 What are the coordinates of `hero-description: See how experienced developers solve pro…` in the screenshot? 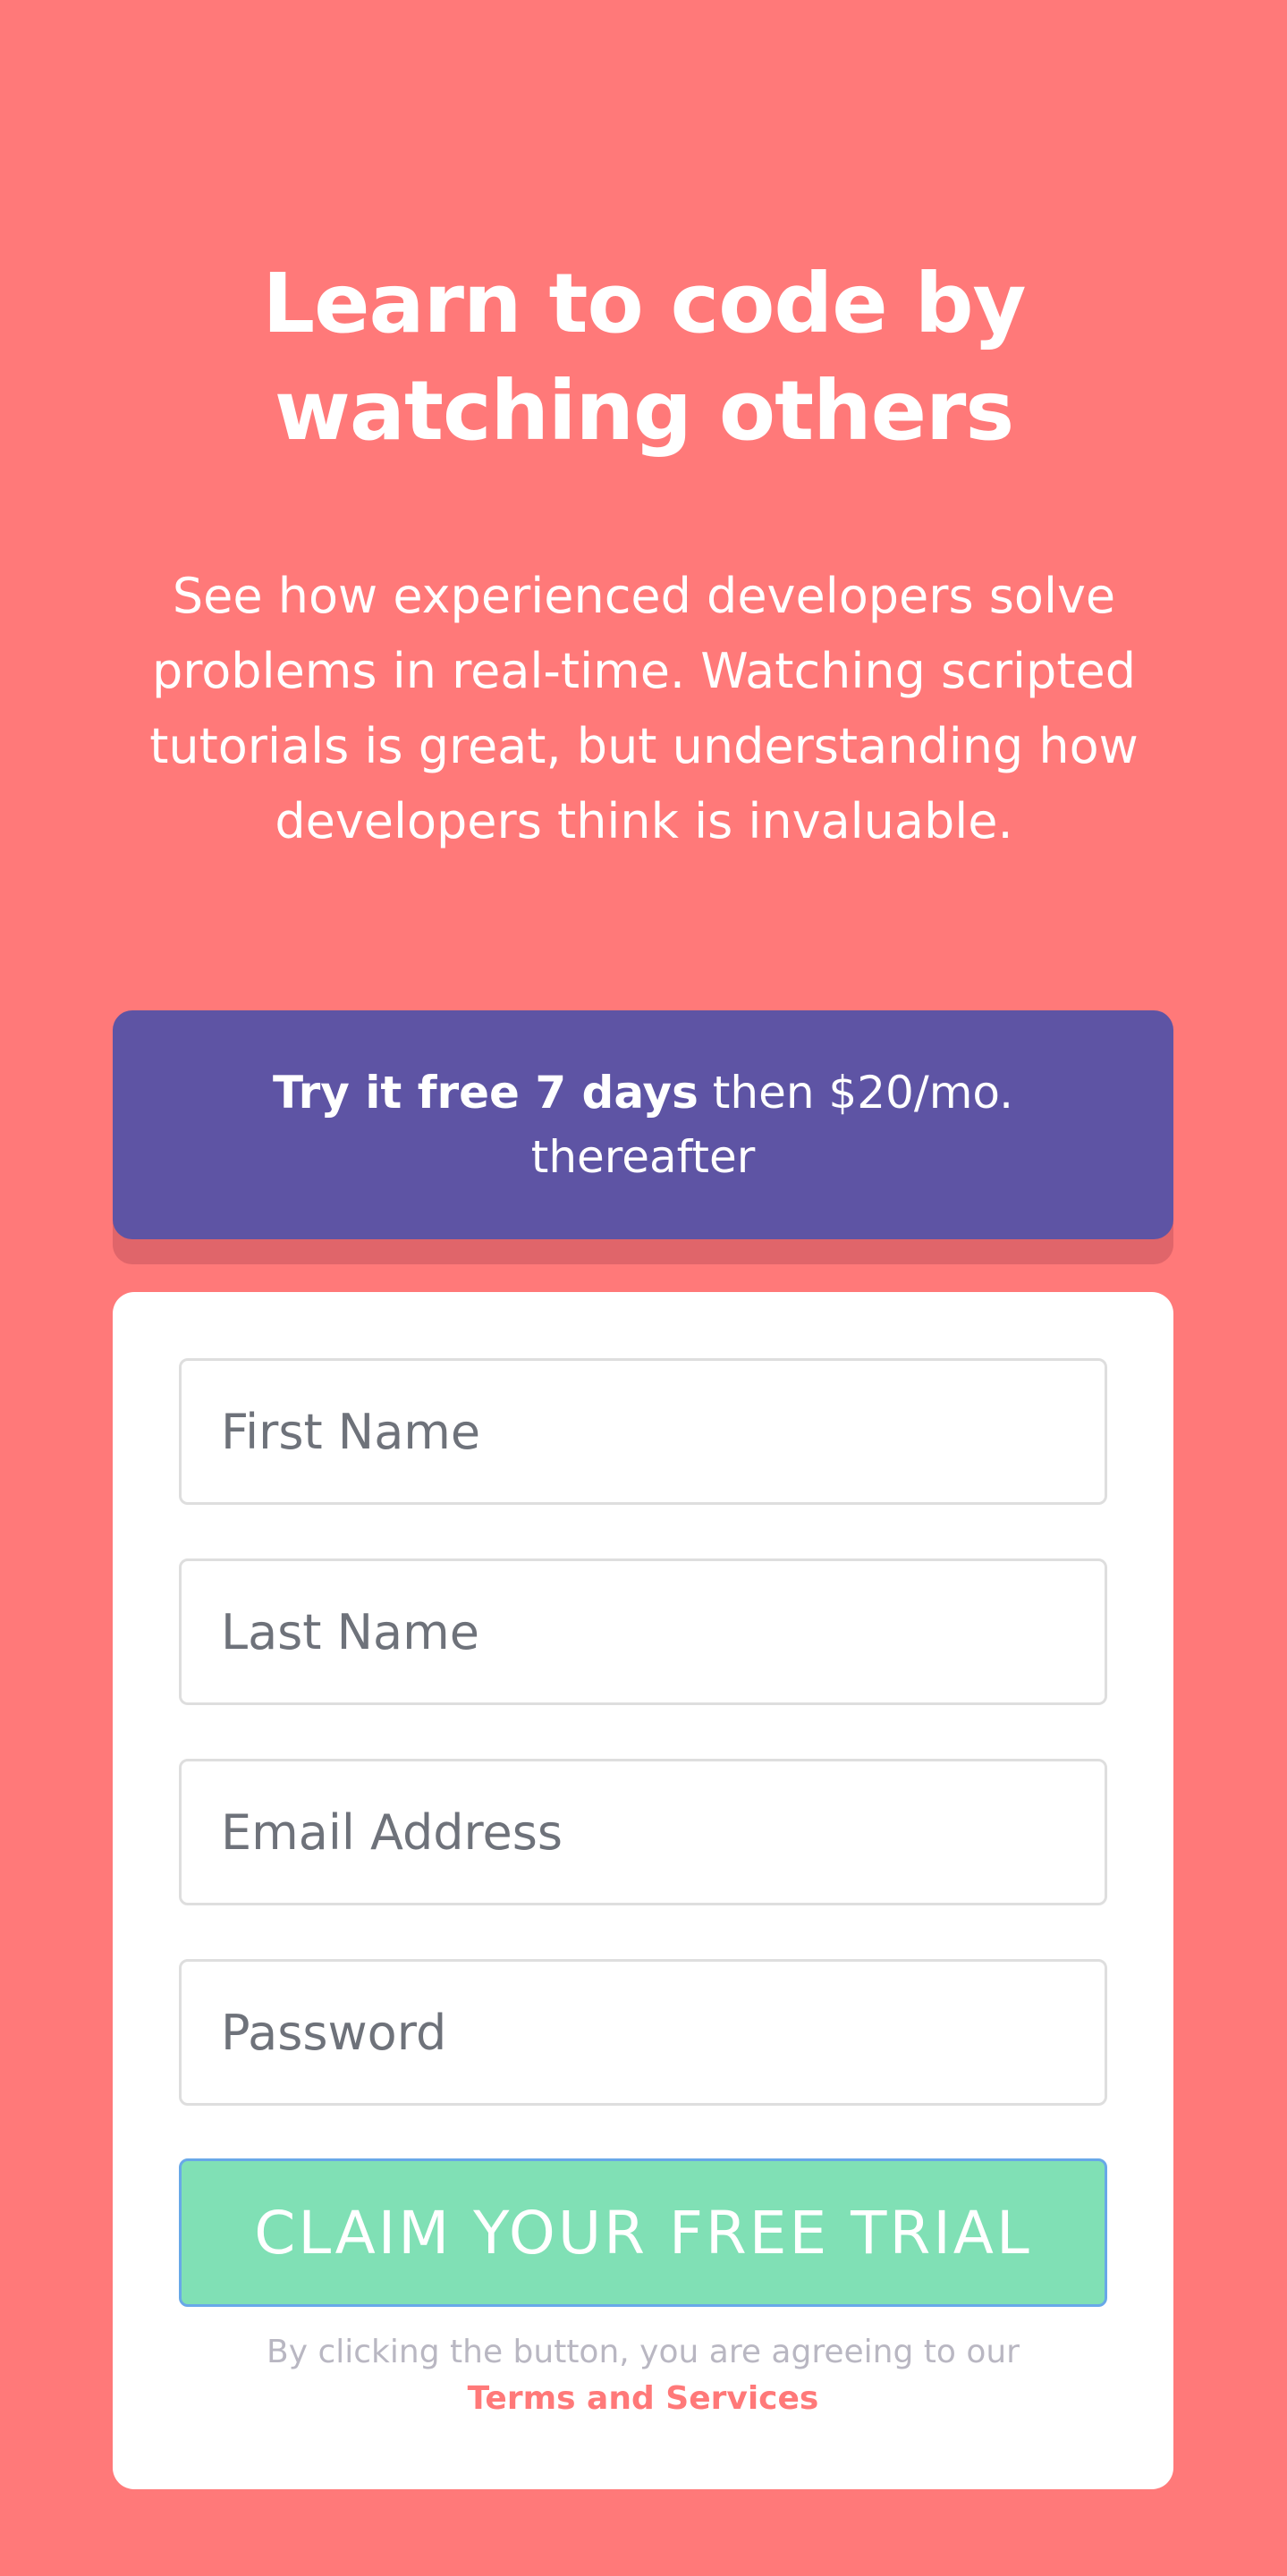 It's located at (644, 708).